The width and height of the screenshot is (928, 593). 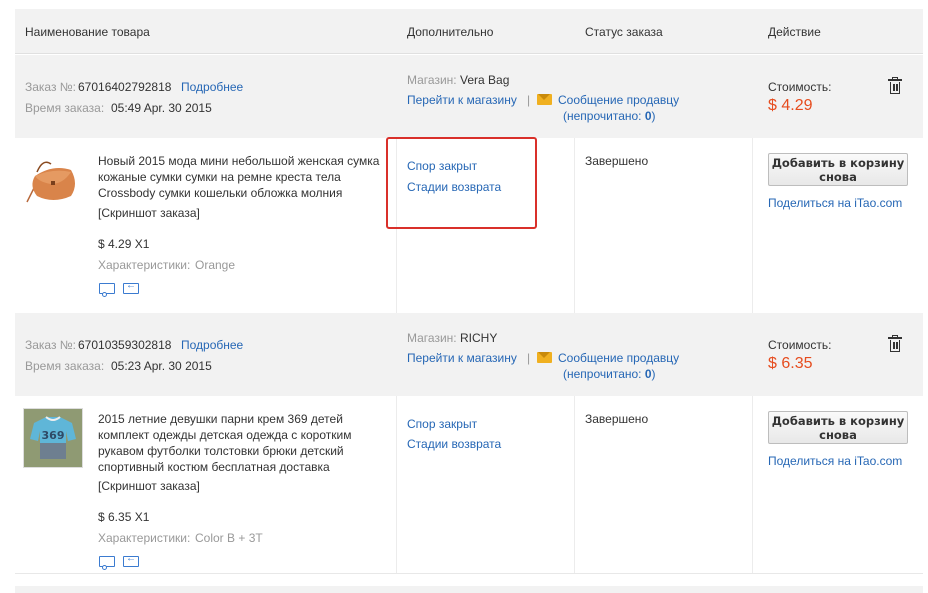 What do you see at coordinates (53, 180) in the screenshot?
I see `product-thumbnail` at bounding box center [53, 180].